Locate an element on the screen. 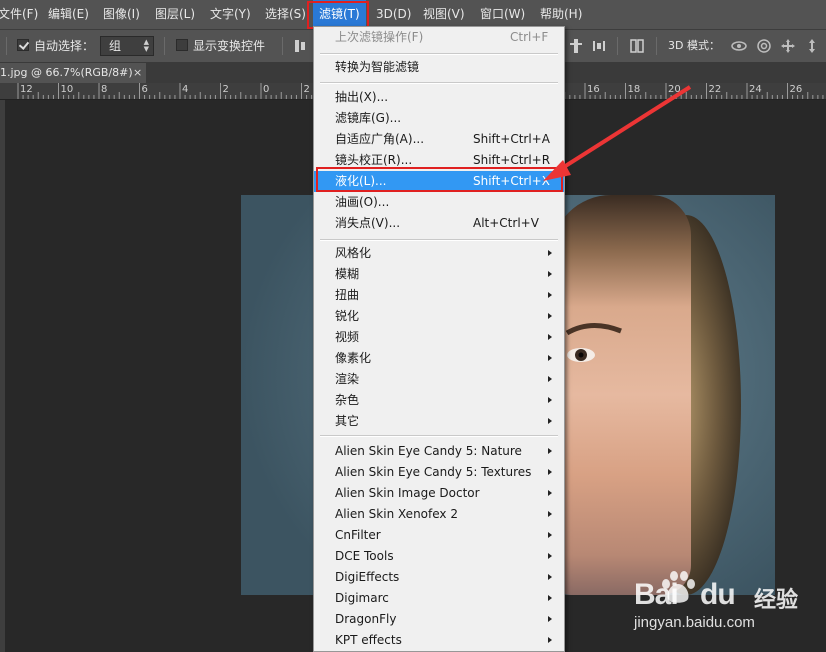 This screenshot has height=652, width=826. watermark-brand-left: Bai is located at coordinates (656, 594).